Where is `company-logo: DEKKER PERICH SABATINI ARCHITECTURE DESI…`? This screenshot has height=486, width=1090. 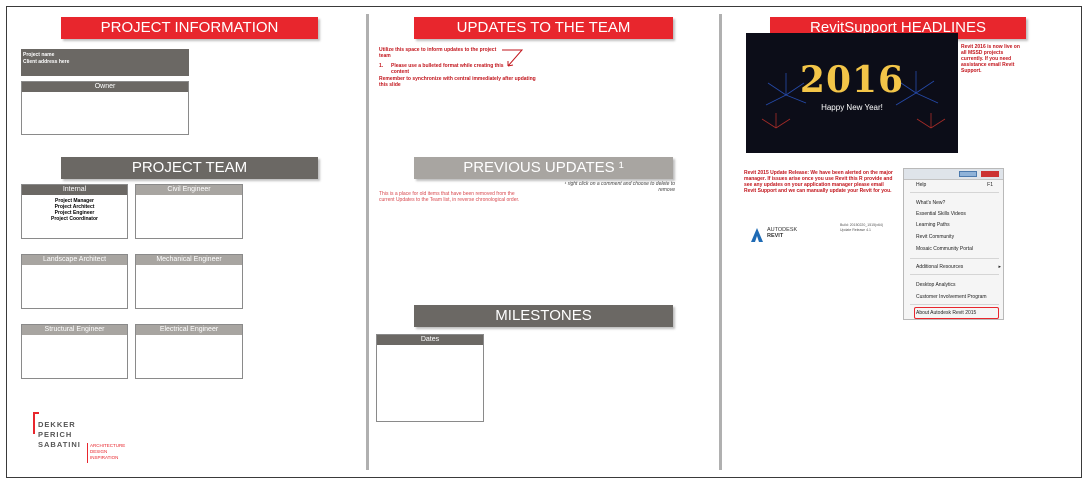
company-logo: DEKKER PERICH SABATINI ARCHITECTURE DESI… is located at coordinates (83, 438).